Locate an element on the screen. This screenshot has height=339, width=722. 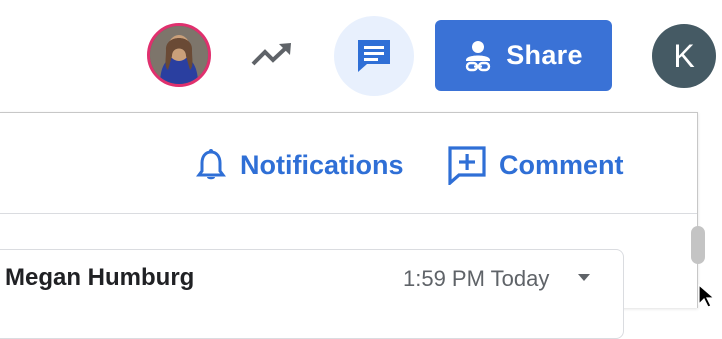
mouse-cursor-icon is located at coordinates (708, 298).